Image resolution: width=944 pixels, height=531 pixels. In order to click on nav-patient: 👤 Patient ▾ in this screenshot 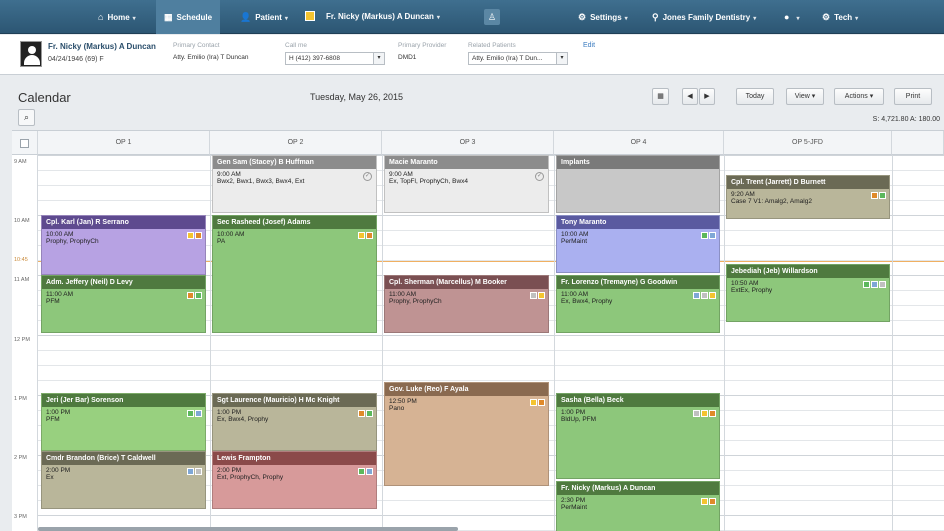, I will do `click(264, 17)`.